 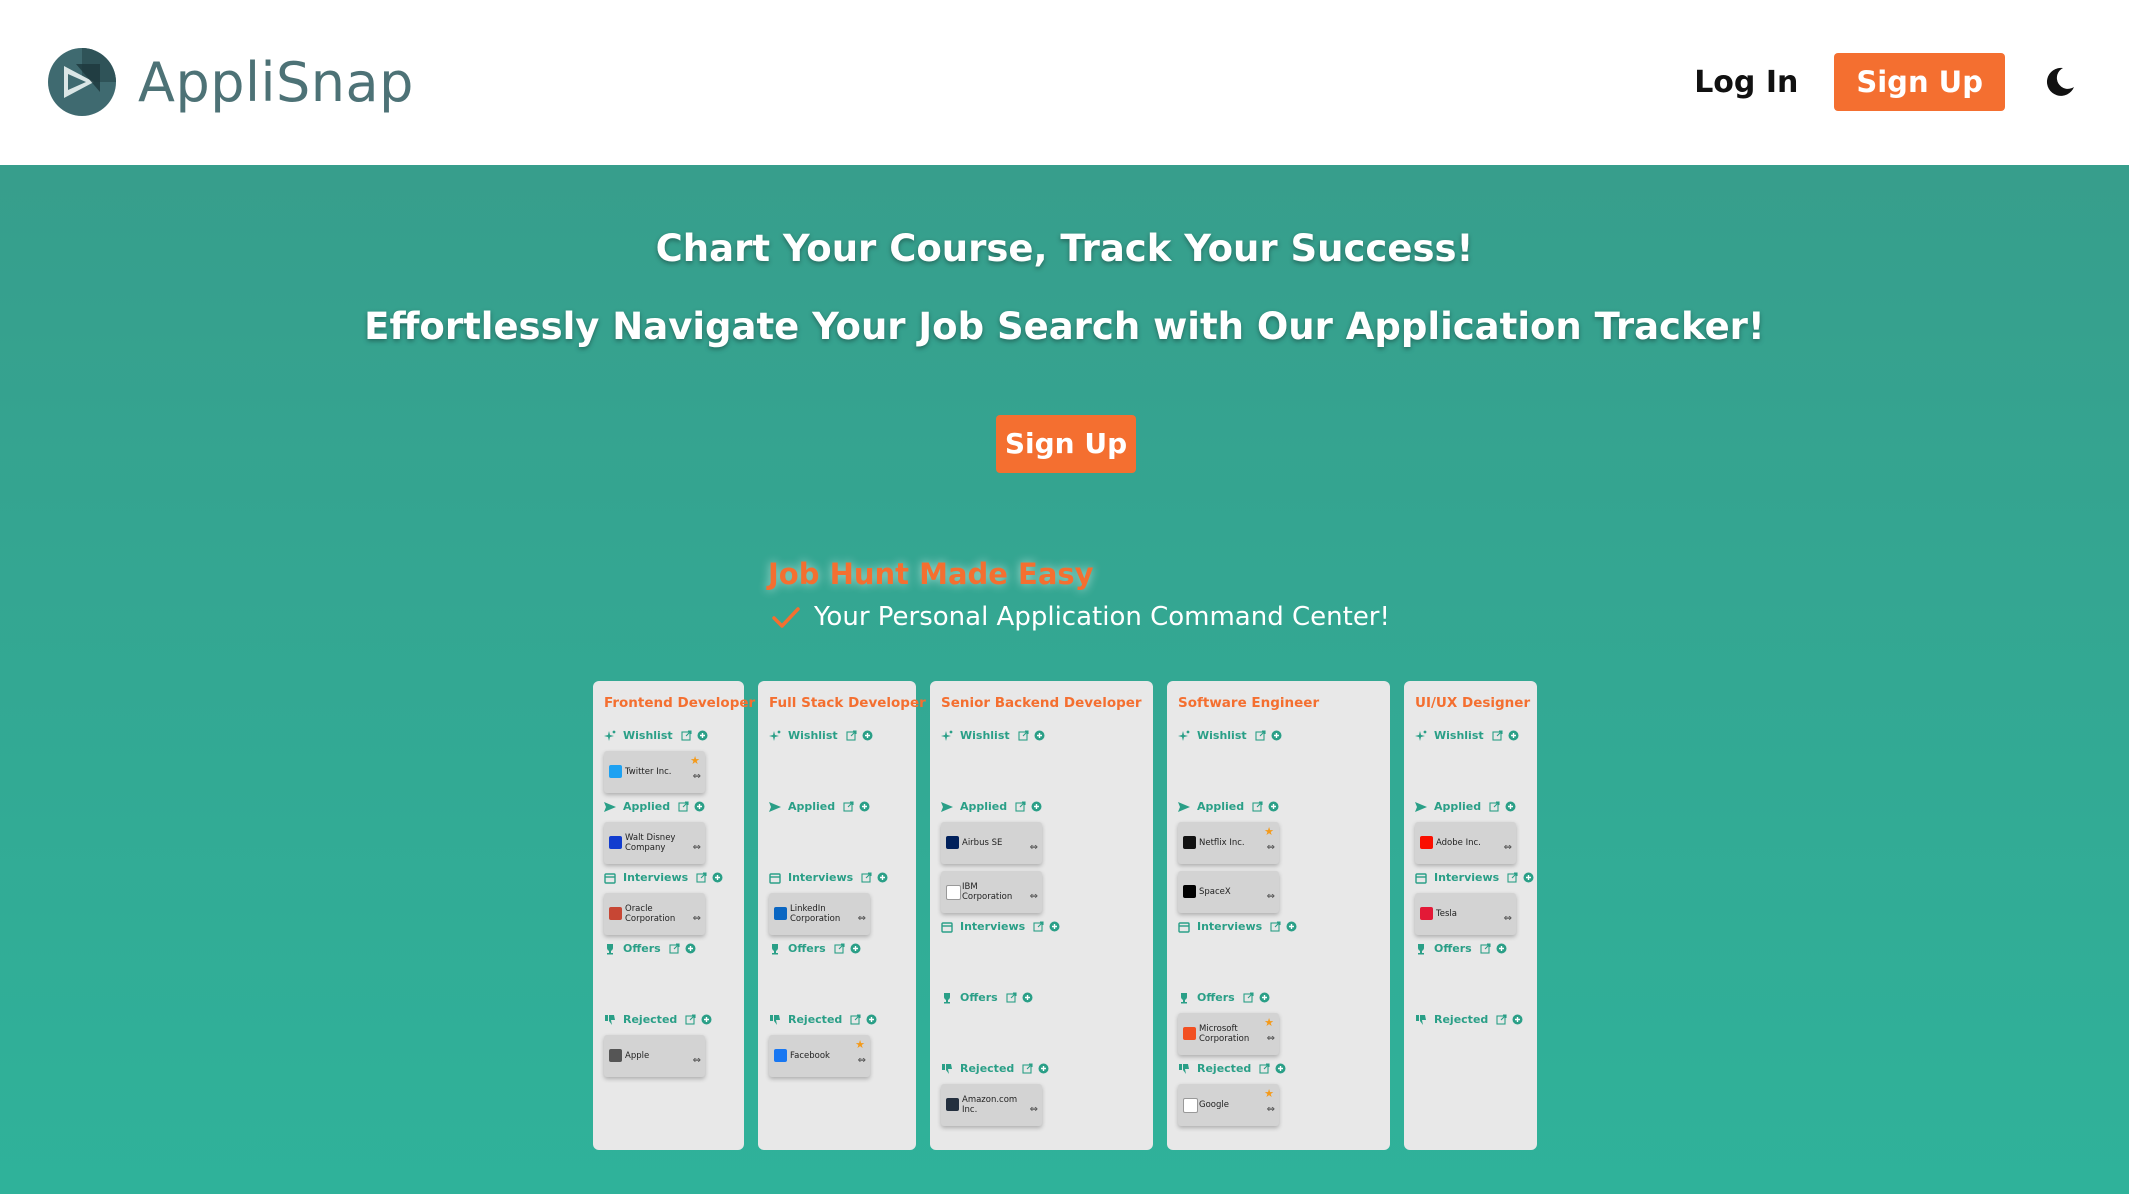 What do you see at coordinates (654, 1056) in the screenshot?
I see `job-card: Apple ⇔` at bounding box center [654, 1056].